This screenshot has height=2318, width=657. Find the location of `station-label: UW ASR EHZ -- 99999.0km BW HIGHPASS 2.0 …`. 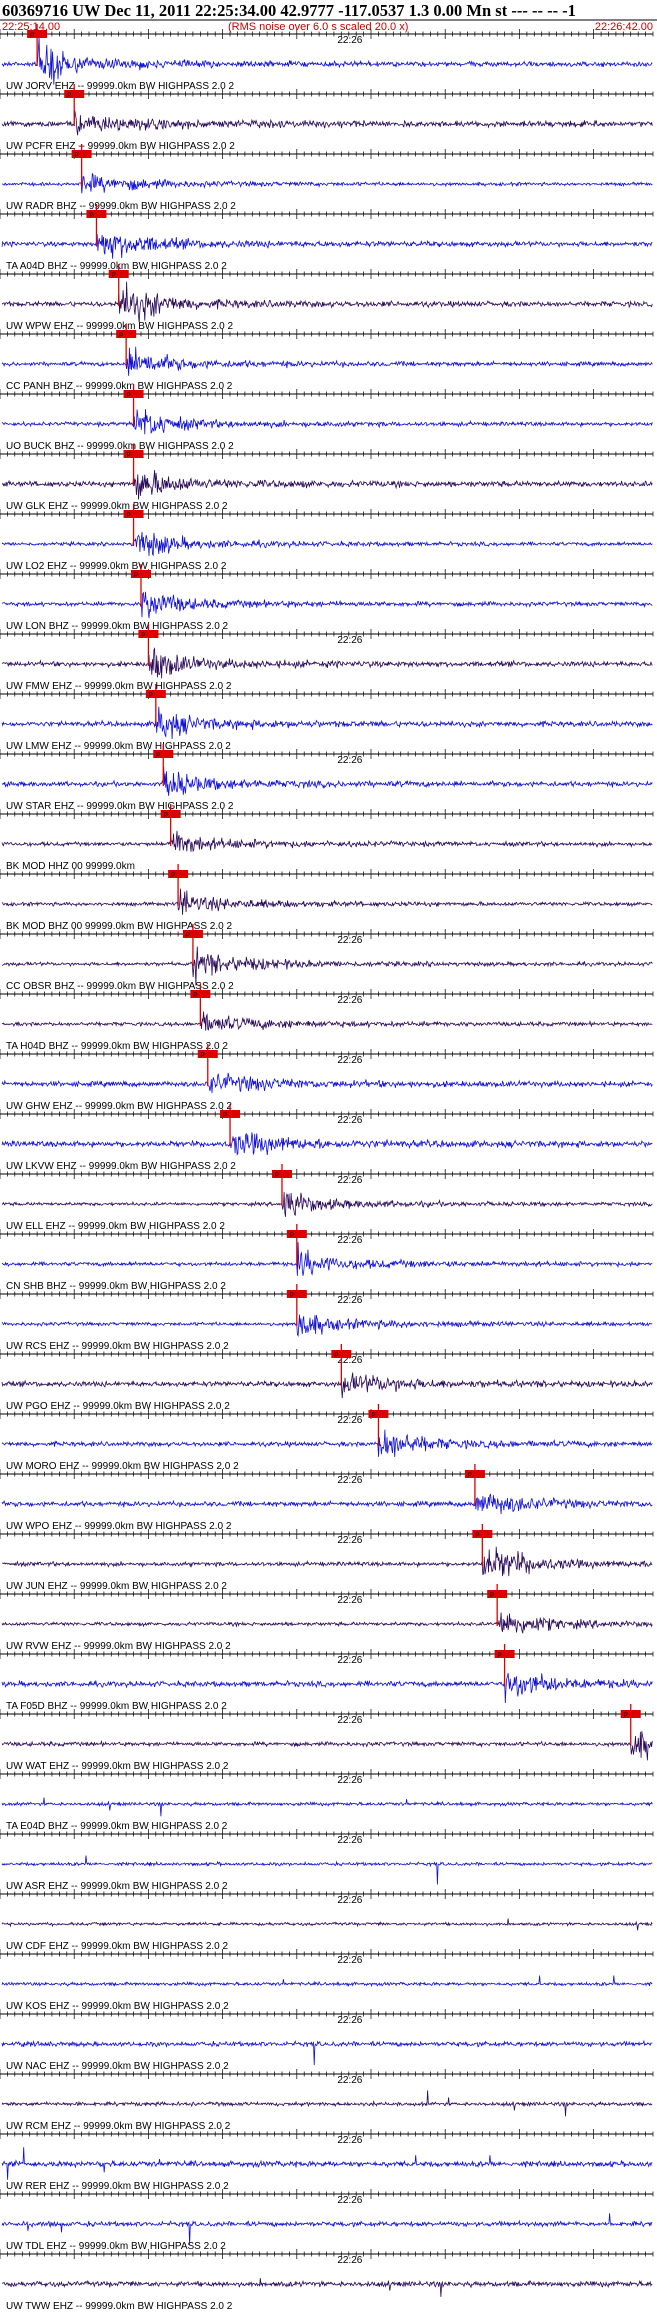

station-label: UW ASR EHZ -- 99999.0km BW HIGHPASS 2.0 … is located at coordinates (117, 1886).